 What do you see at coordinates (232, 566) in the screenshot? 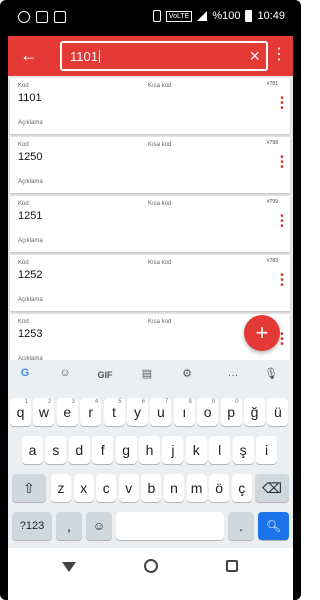
I see `nav-recents-icon` at bounding box center [232, 566].